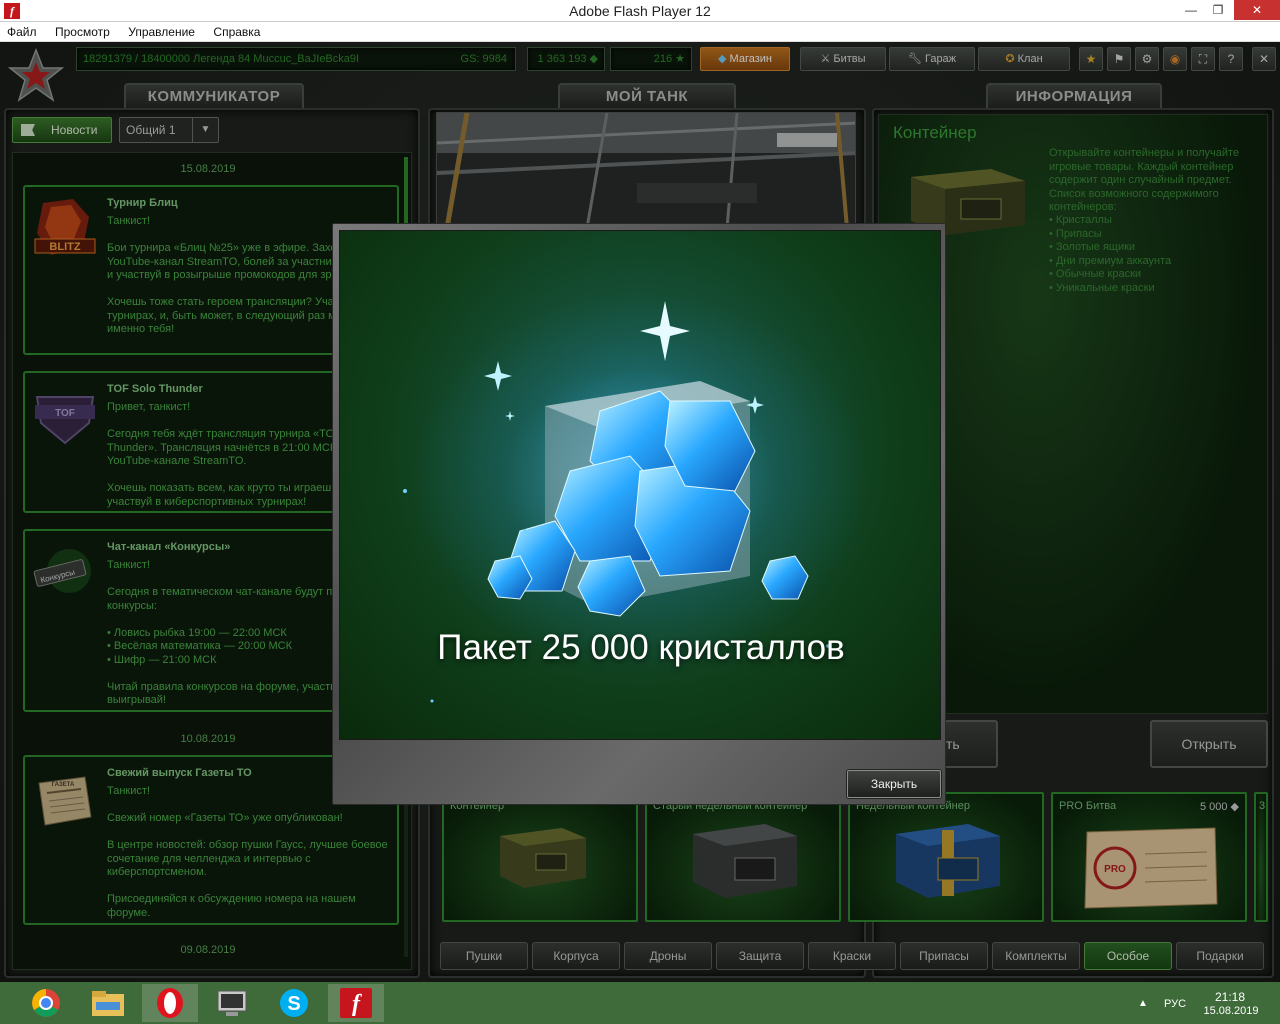  Describe the element at coordinates (236, 30) in the screenshot. I see `menu-help: Справка` at that location.